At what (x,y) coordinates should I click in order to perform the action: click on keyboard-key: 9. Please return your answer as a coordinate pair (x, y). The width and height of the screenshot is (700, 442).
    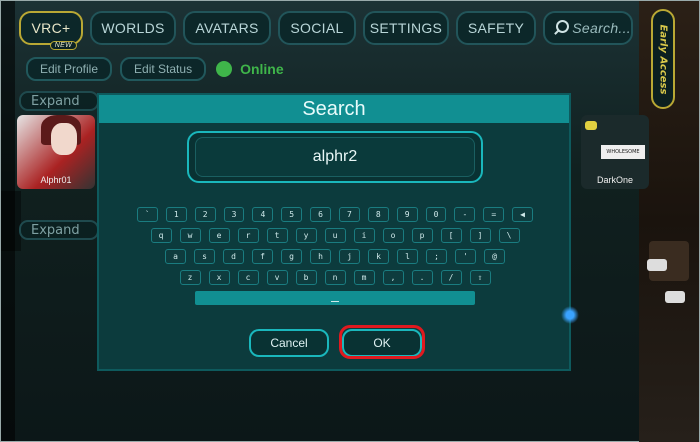
    Looking at the image, I should click on (407, 214).